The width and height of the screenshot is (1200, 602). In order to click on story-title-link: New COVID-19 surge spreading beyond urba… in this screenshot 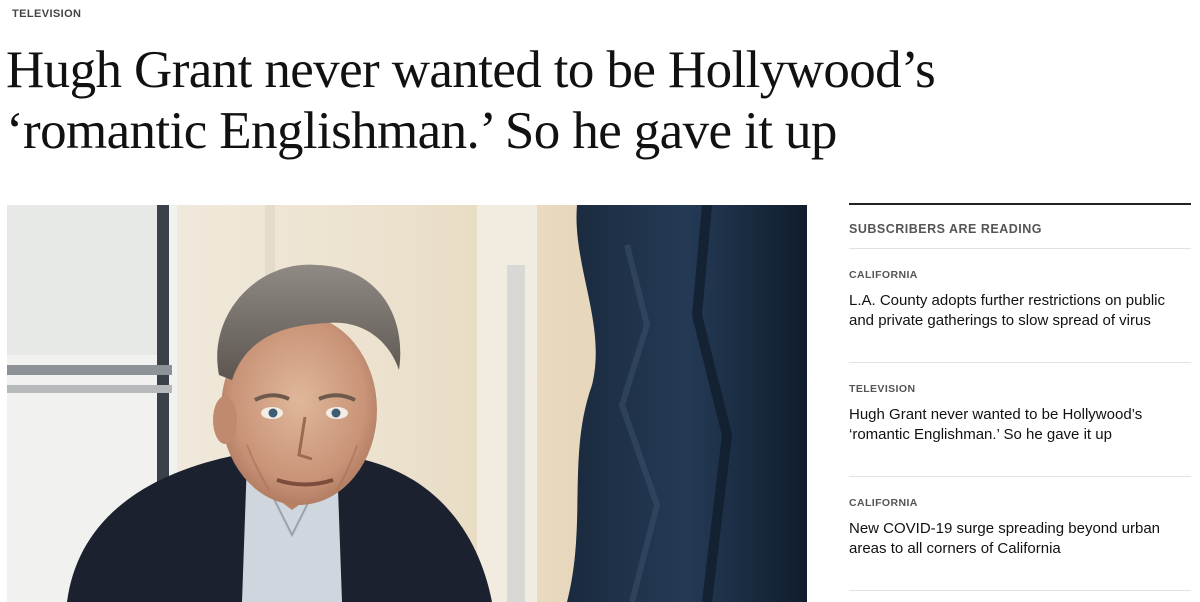, I will do `click(1020, 539)`.